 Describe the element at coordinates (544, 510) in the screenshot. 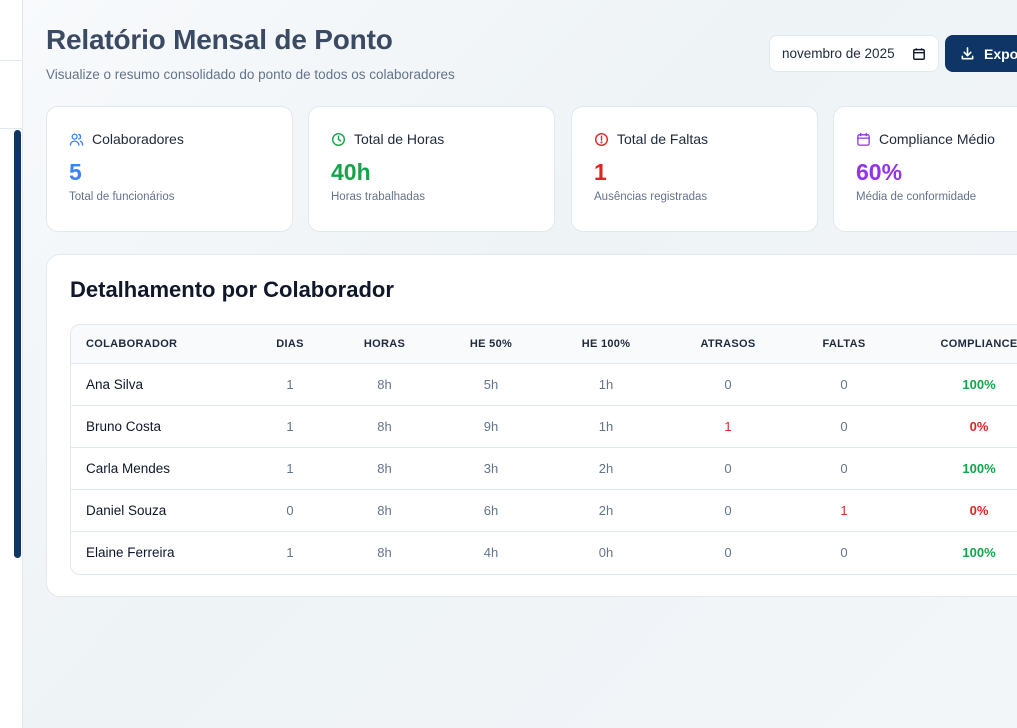

I see `table-row: Daniel Souza 0 8h 6h 2h 0 1 0%` at that location.